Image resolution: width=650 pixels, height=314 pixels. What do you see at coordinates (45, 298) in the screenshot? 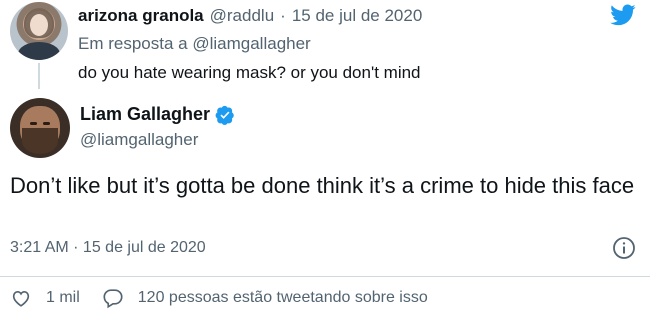
I see `like-button: 1 mil` at bounding box center [45, 298].